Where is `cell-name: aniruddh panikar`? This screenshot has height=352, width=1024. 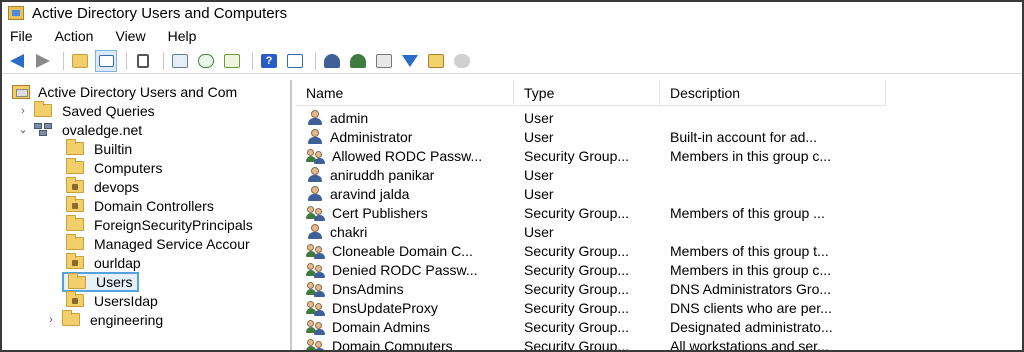
cell-name: aniruddh panikar is located at coordinates (405, 174).